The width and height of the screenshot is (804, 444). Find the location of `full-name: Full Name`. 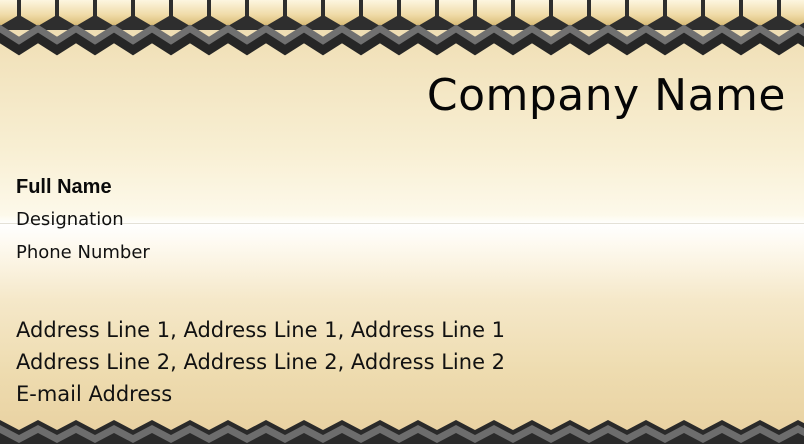

full-name: Full Name is located at coordinates (64, 187).